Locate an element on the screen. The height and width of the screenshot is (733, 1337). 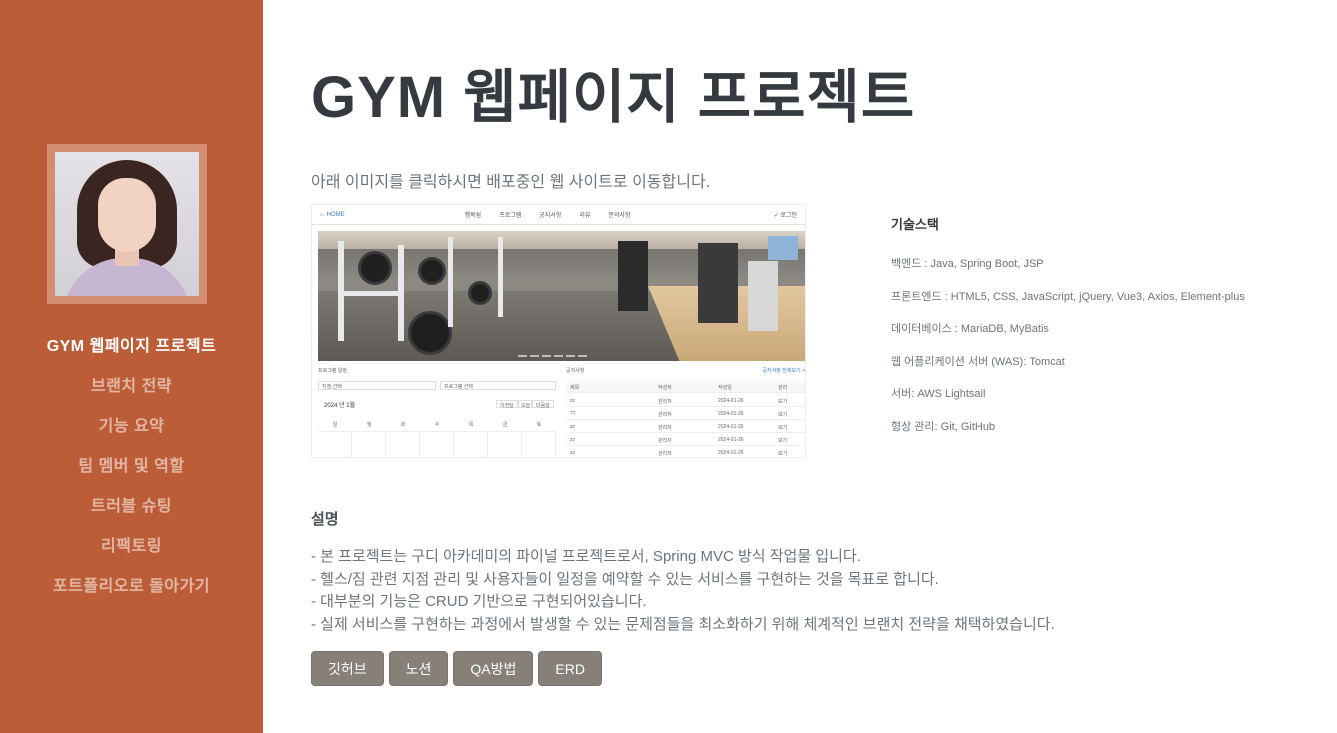
github-button: 깃허브 is located at coordinates (347, 668).